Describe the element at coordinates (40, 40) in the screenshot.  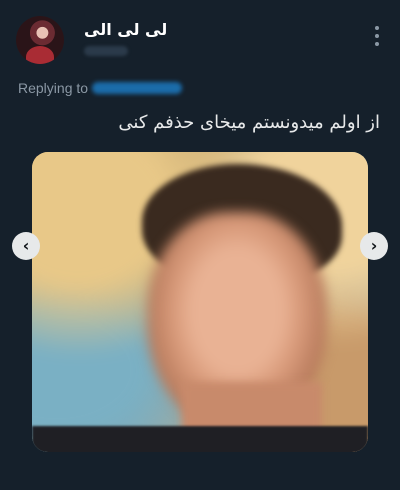
I see `avatar` at that location.